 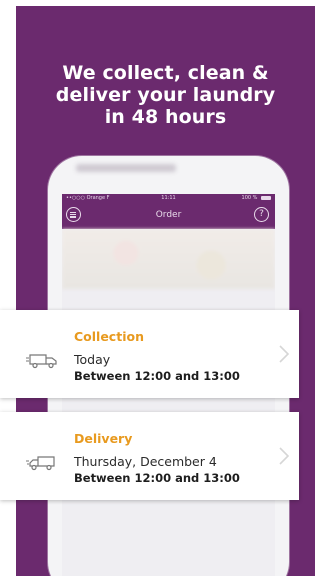 What do you see at coordinates (165, 117) in the screenshot?
I see `headline-line-3: in 48 hours` at bounding box center [165, 117].